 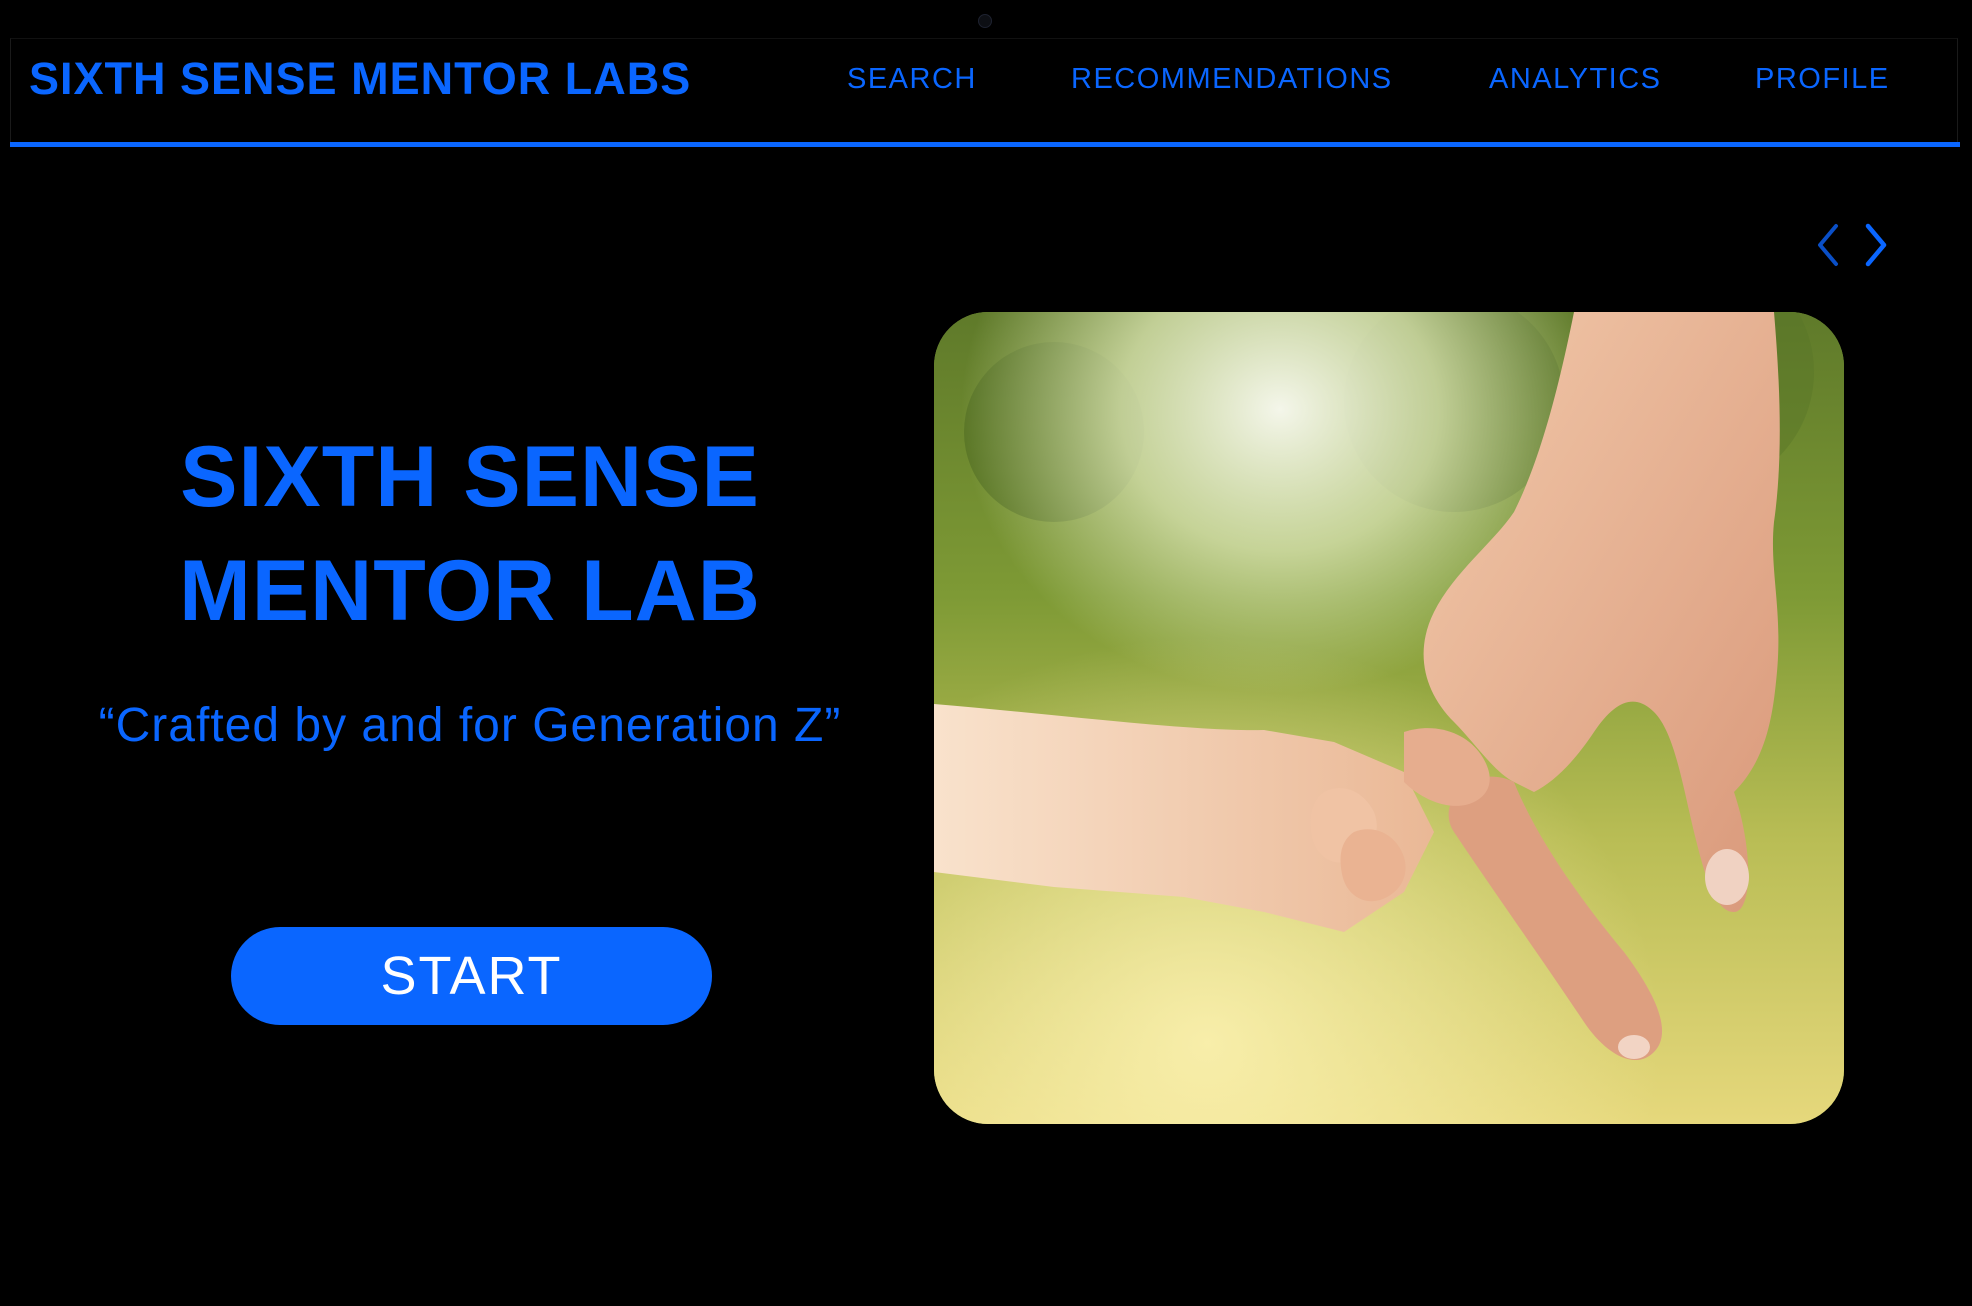 I want to click on hero-tagline: “Crafted by and for Generation Z”, so click(x=470, y=725).